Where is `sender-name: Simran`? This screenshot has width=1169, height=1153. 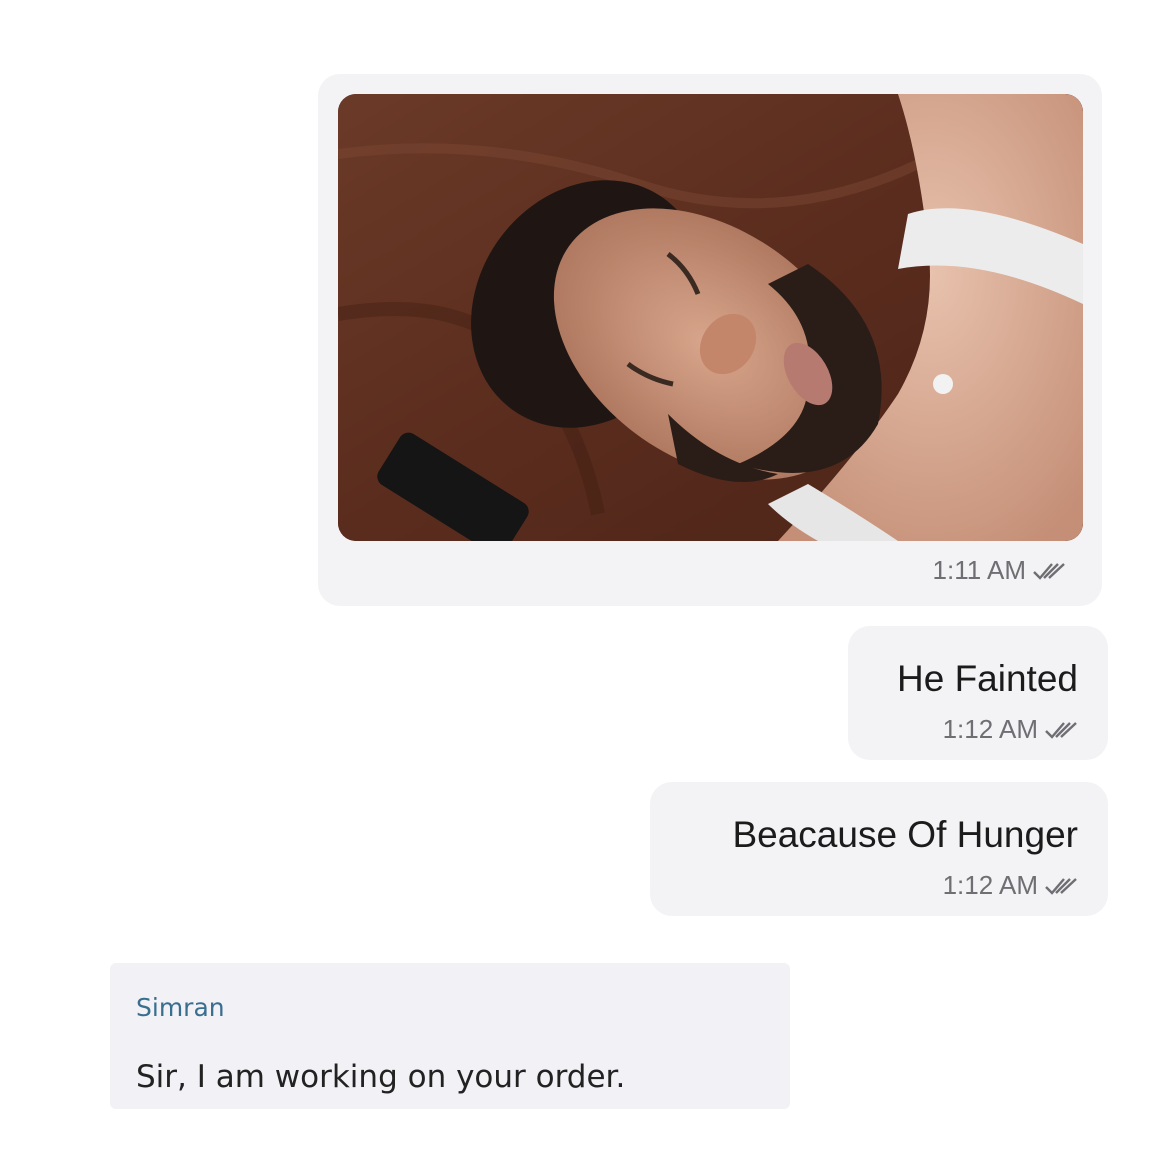
sender-name: Simran is located at coordinates (180, 1007).